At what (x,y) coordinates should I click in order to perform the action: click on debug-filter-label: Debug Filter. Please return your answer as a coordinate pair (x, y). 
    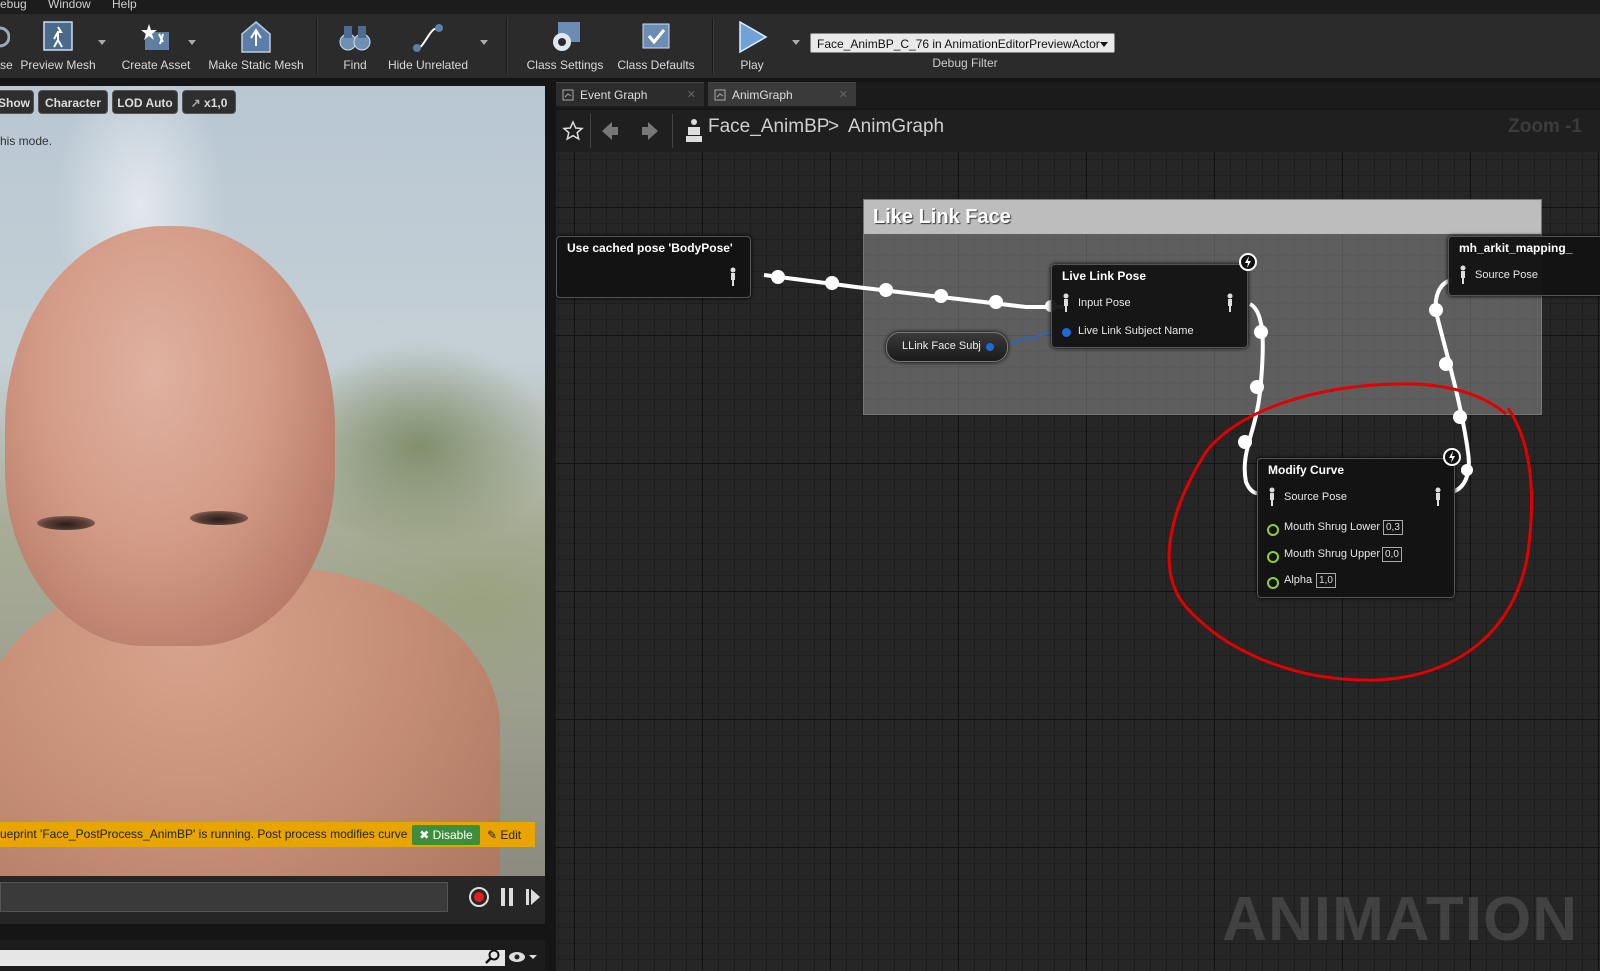
    Looking at the image, I should click on (965, 63).